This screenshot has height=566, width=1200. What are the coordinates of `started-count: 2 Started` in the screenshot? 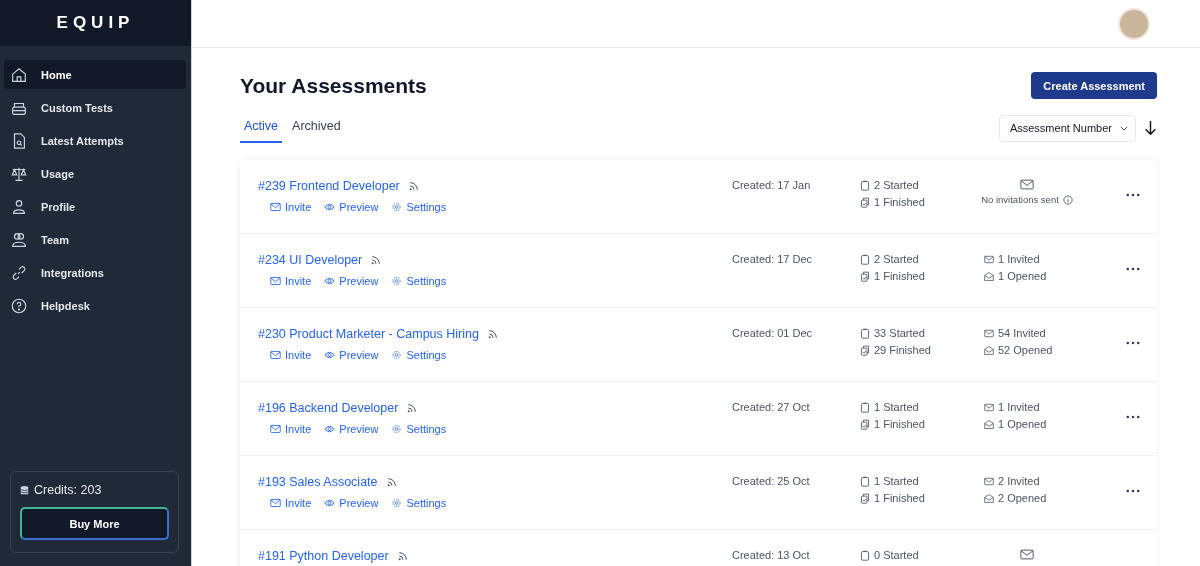 It's located at (896, 259).